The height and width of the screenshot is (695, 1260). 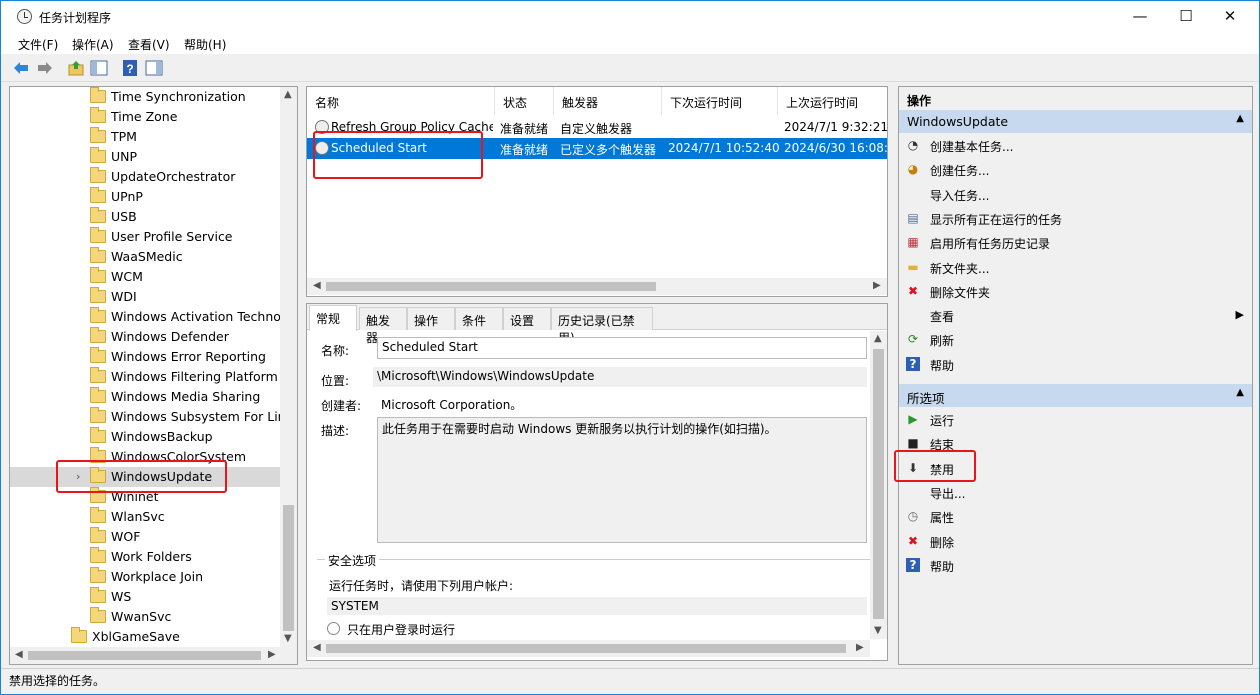 What do you see at coordinates (527, 318) in the screenshot?
I see `tab-settings: 设置` at bounding box center [527, 318].